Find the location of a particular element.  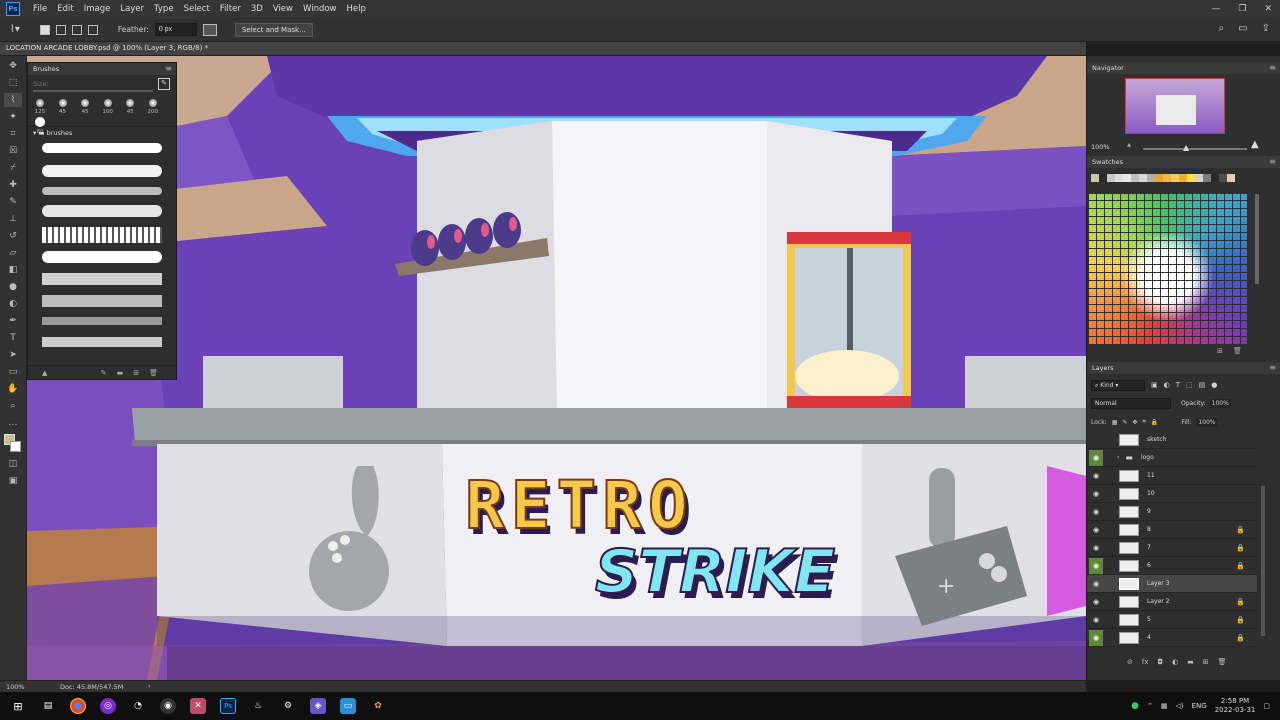

obs-icon: ◎ is located at coordinates (108, 706).